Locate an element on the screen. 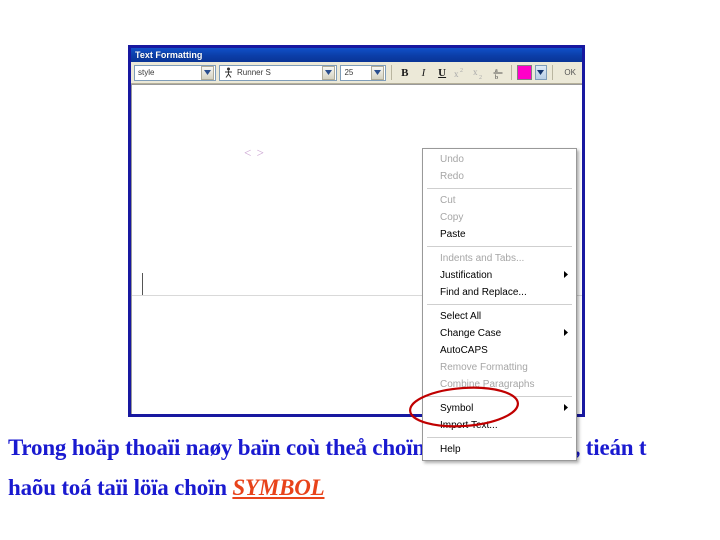  text-color-swatch is located at coordinates (524, 72).